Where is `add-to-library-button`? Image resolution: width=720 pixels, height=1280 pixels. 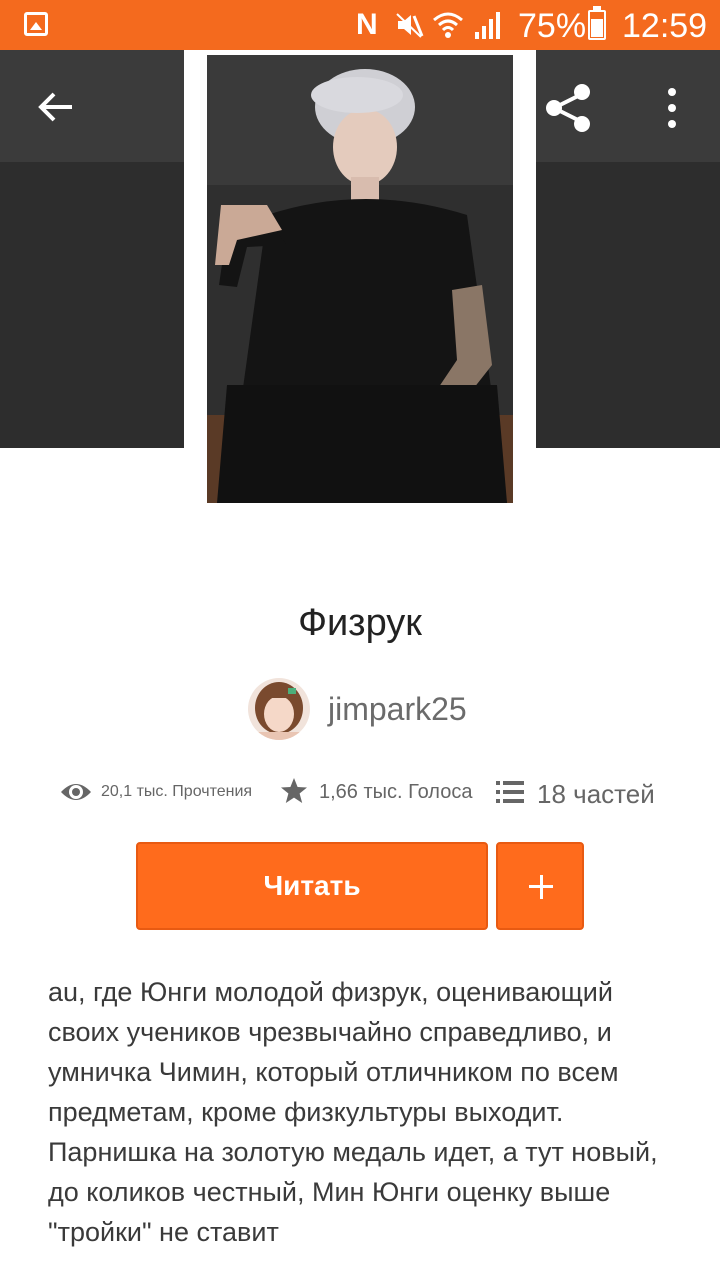 add-to-library-button is located at coordinates (540, 886).